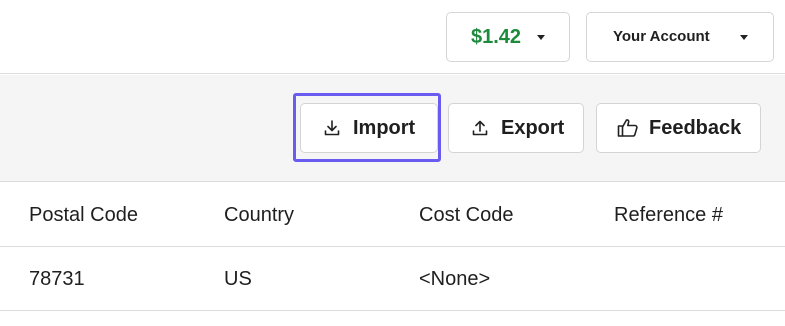 Image resolution: width=785 pixels, height=326 pixels. What do you see at coordinates (384, 127) in the screenshot?
I see `import-label: Import` at bounding box center [384, 127].